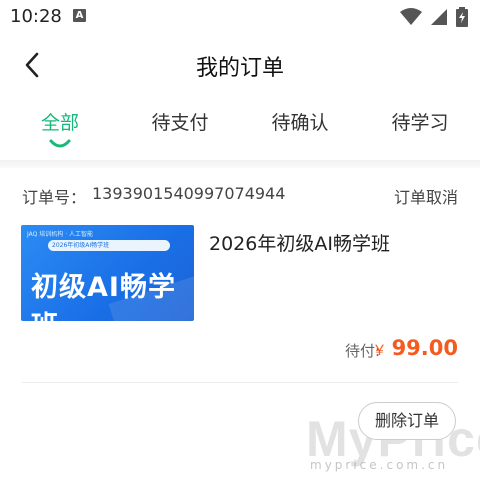  What do you see at coordinates (462, 17) in the screenshot?
I see `battery-charging-icon` at bounding box center [462, 17].